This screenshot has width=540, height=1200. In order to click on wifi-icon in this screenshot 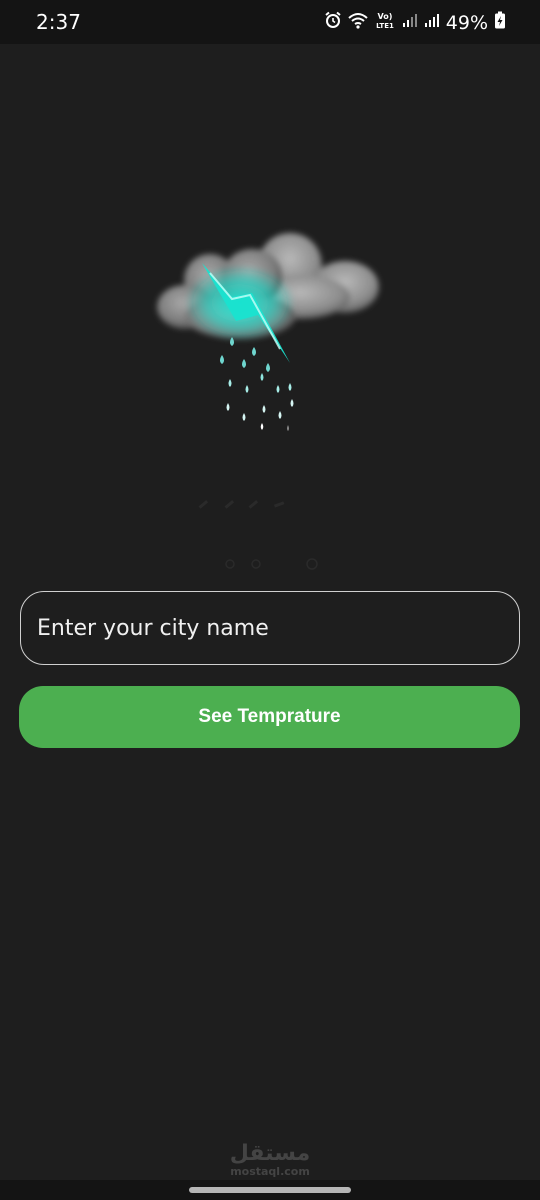, I will do `click(358, 22)`.